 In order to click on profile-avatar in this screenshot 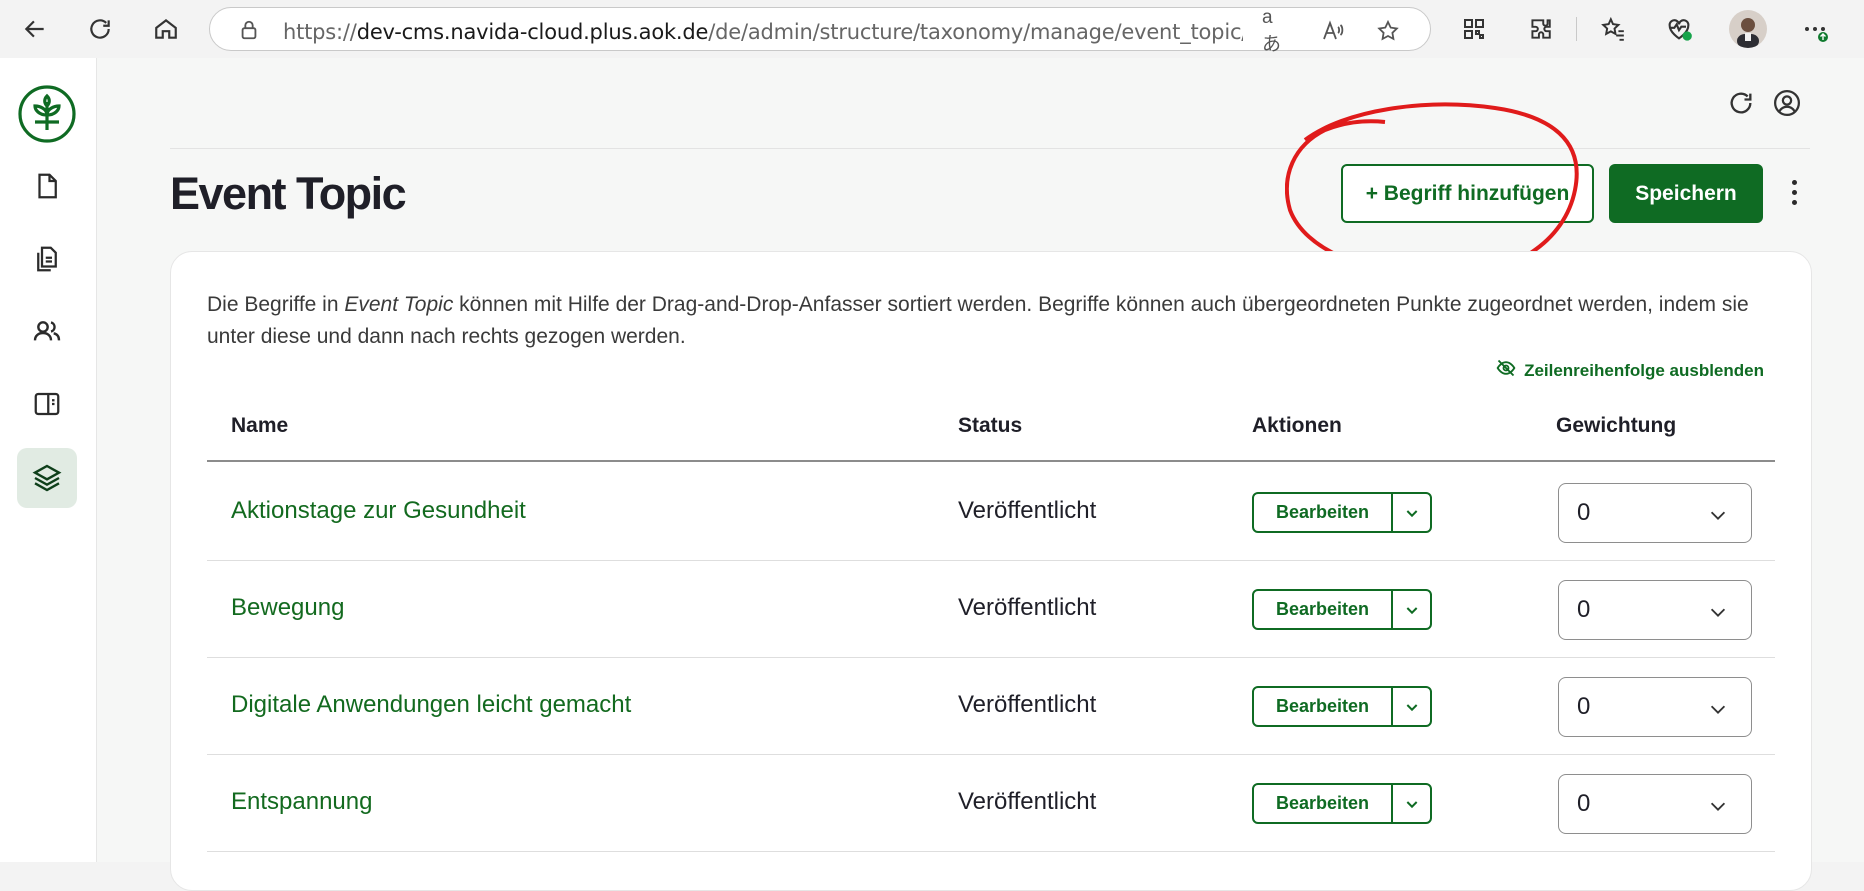, I will do `click(1748, 29)`.